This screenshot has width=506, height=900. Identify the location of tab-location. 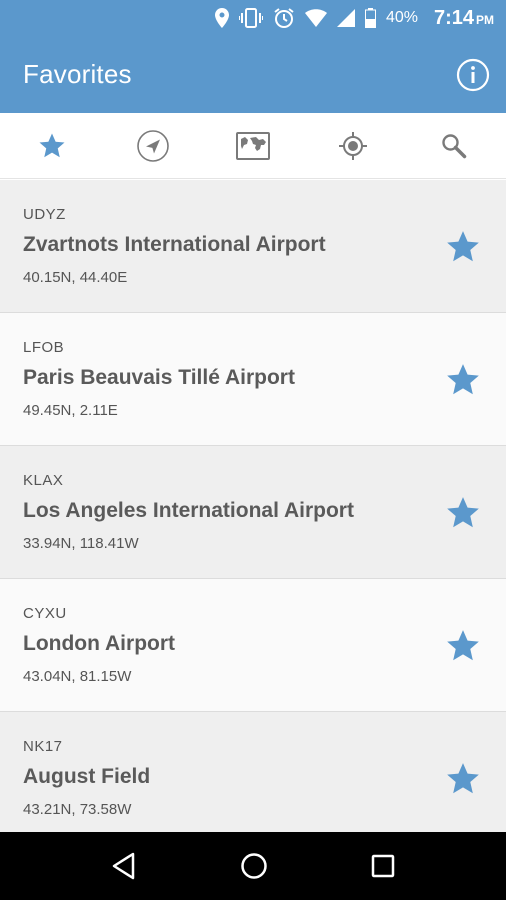
(353, 146).